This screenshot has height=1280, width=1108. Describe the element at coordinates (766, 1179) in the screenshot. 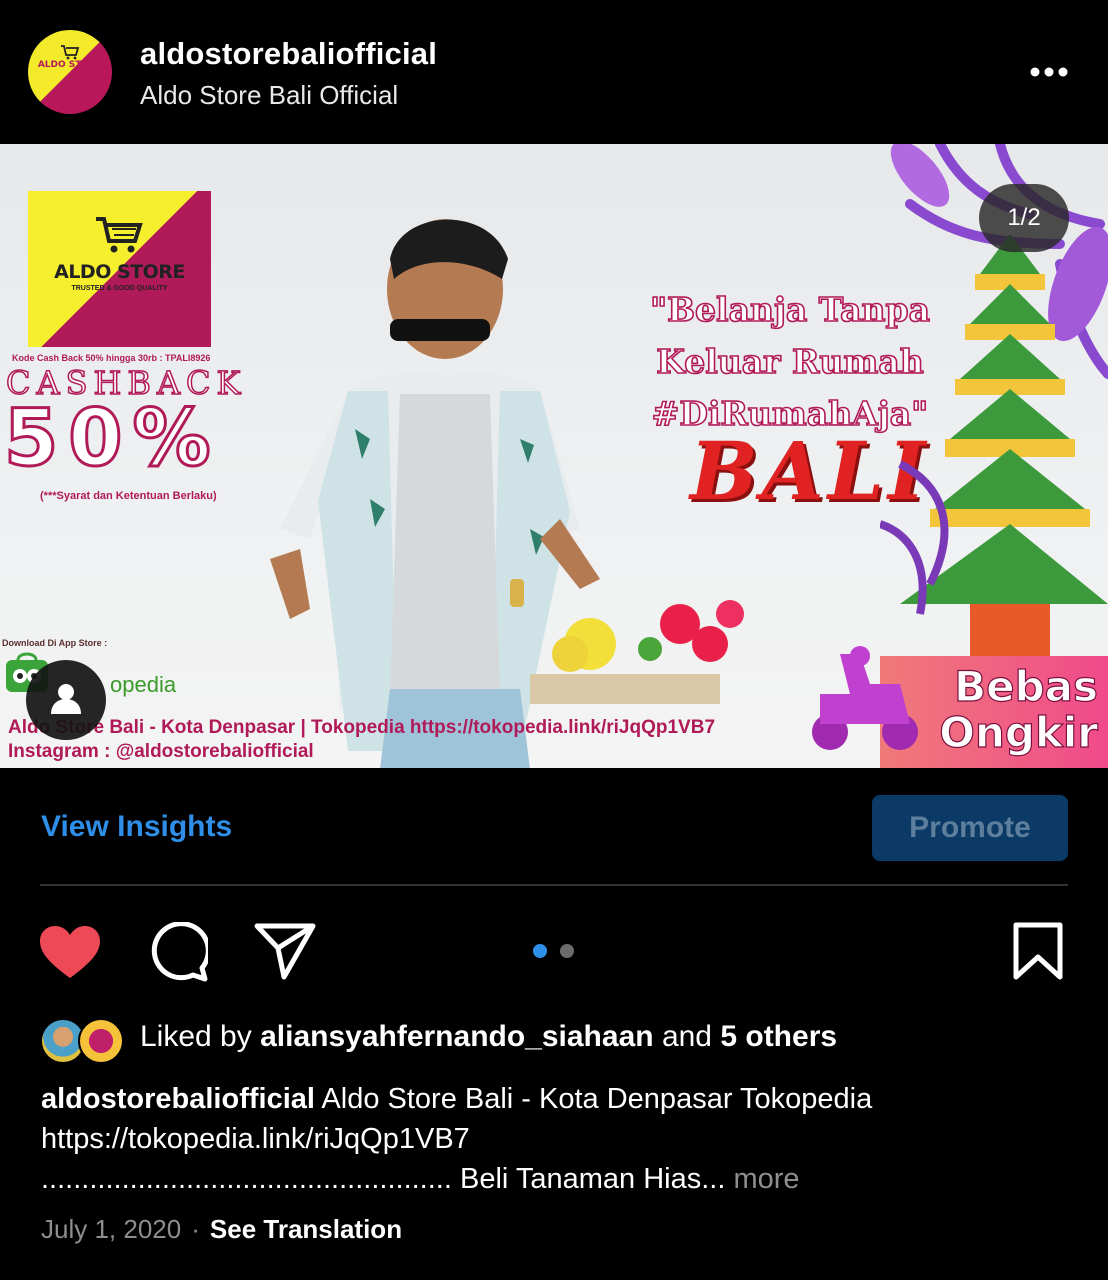

I see `caption-more-link: more` at that location.